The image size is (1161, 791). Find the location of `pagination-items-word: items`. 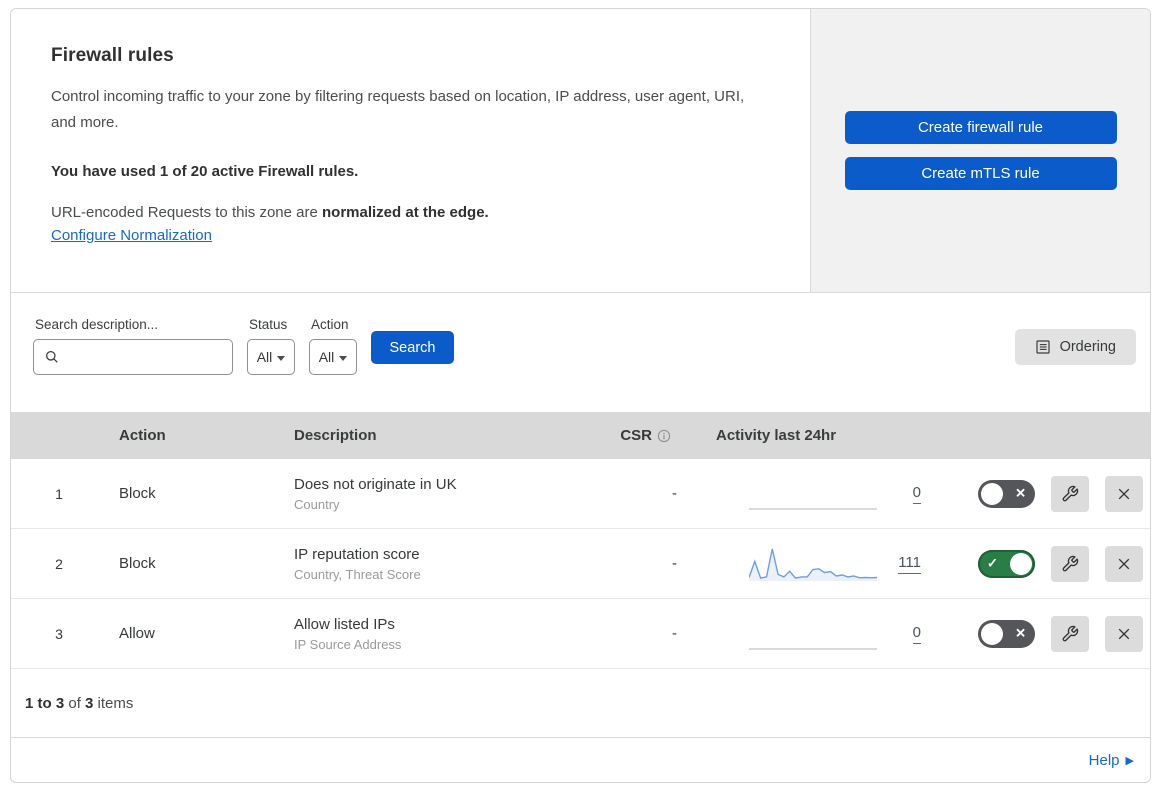

pagination-items-word: items is located at coordinates (113, 703).